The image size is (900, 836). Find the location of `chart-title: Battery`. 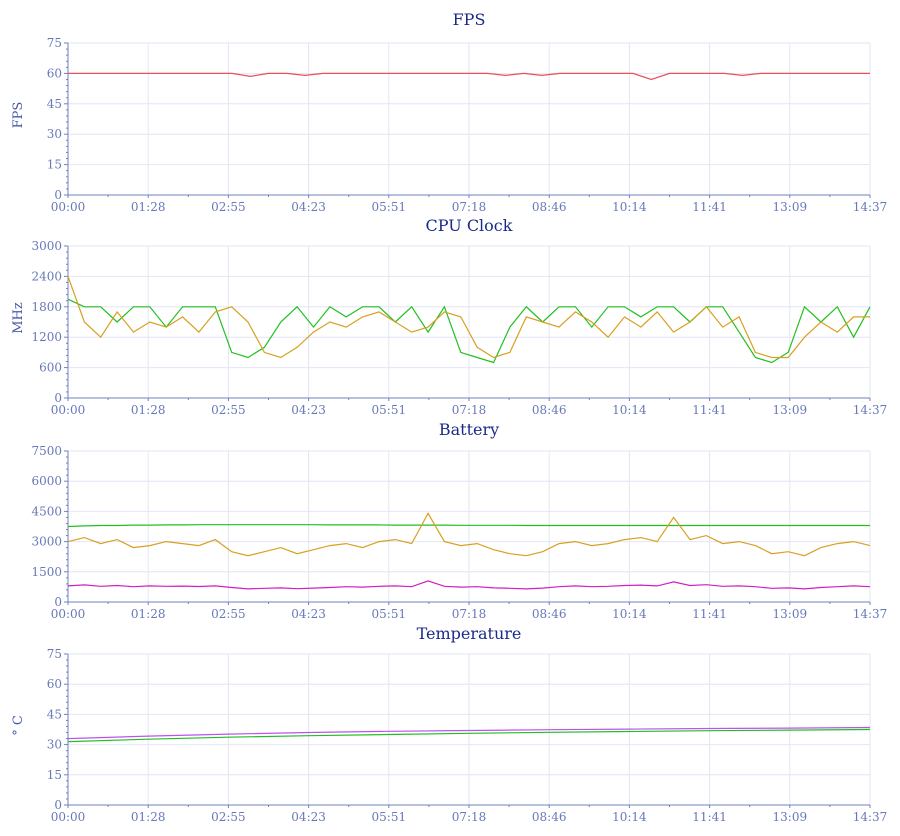

chart-title: Battery is located at coordinates (469, 429).